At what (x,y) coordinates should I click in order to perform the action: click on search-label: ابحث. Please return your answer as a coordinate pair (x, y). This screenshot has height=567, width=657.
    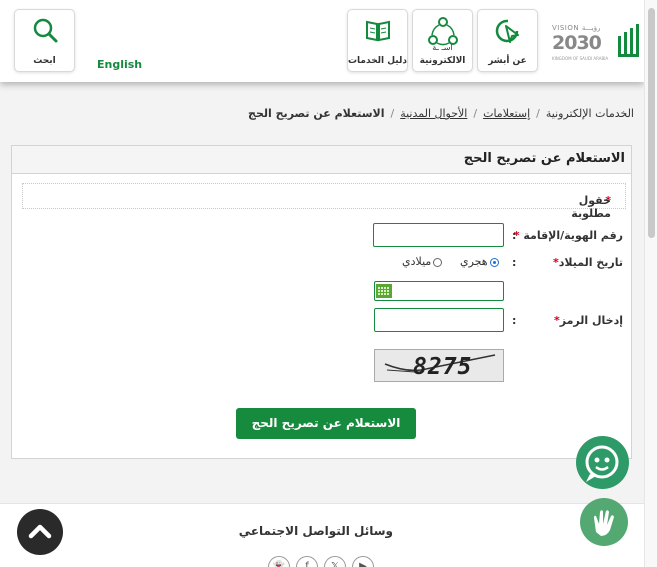
    Looking at the image, I should click on (44, 61).